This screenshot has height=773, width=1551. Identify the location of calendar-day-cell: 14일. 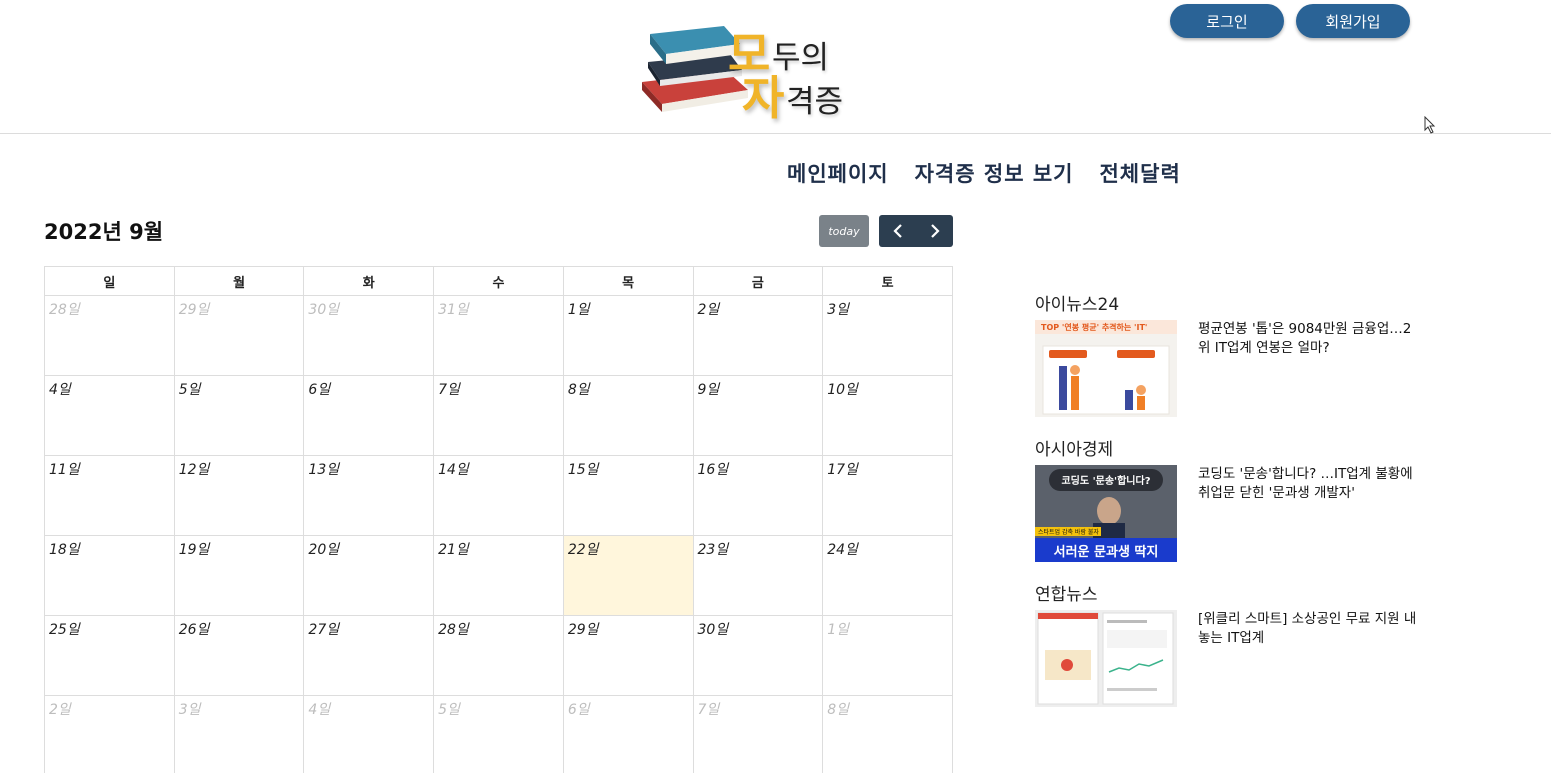
(498, 495).